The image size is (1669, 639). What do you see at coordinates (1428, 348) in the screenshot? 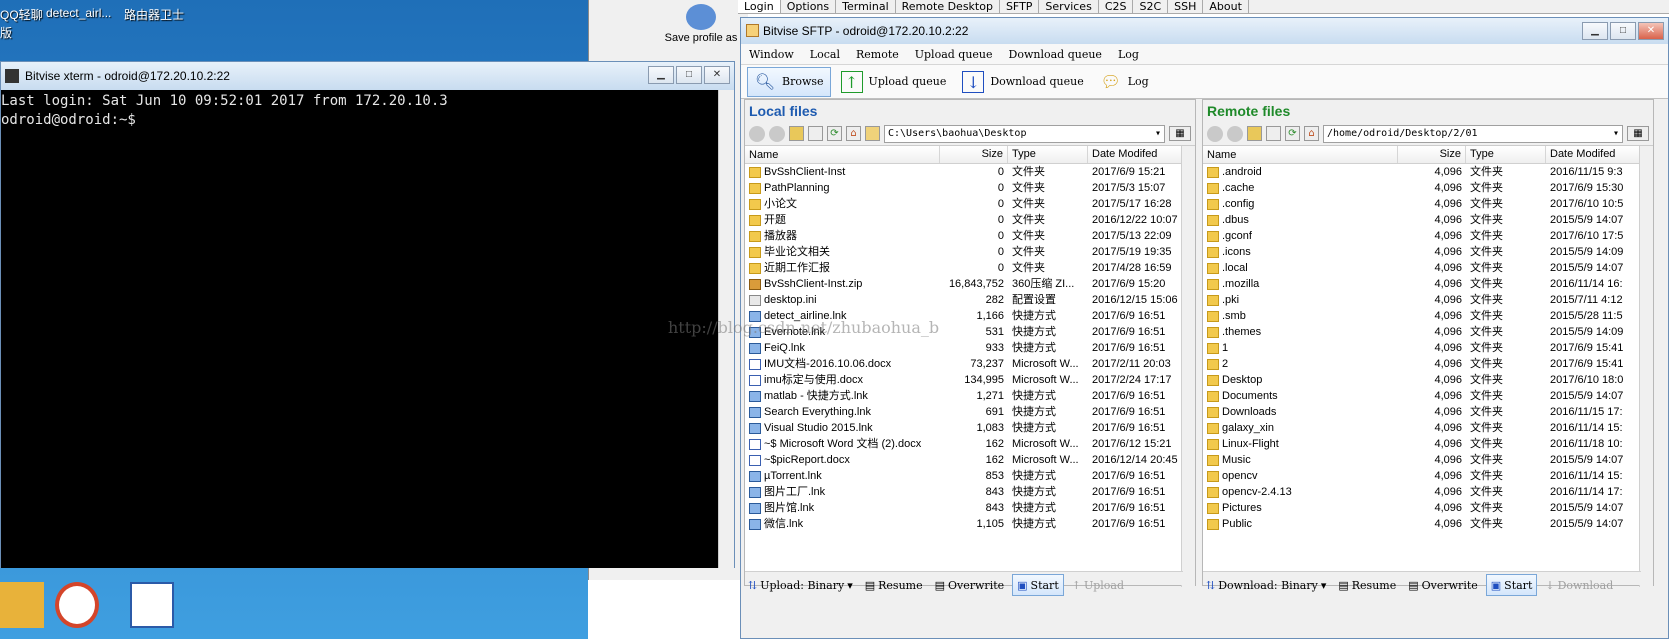
I see `list-item: 1 4,096 文件夹 2017/6/9 15:41` at bounding box center [1428, 348].